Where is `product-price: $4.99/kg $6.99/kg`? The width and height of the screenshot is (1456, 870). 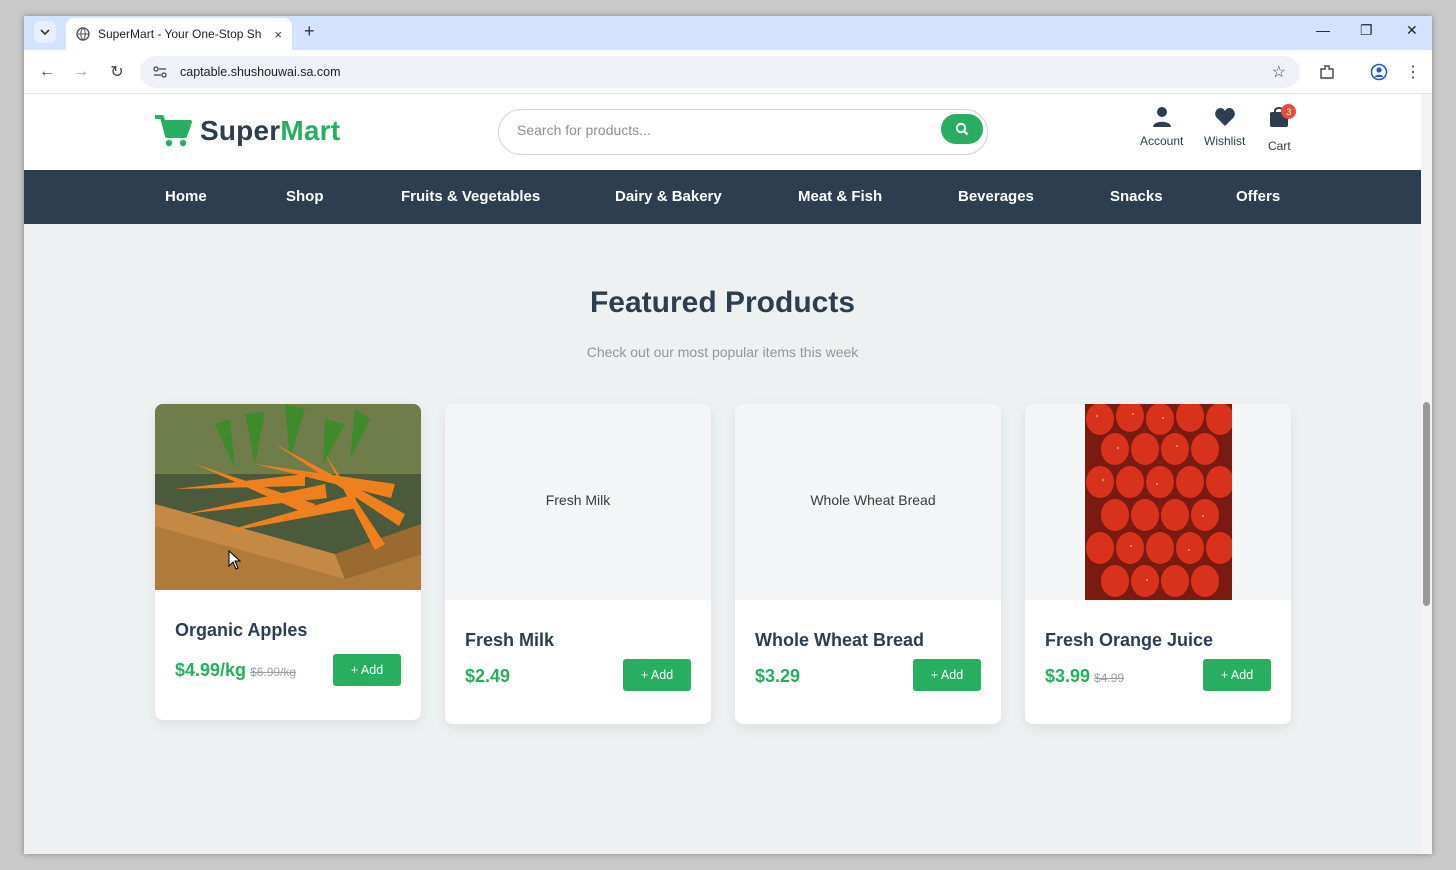 product-price: $4.99/kg $6.99/kg is located at coordinates (235, 670).